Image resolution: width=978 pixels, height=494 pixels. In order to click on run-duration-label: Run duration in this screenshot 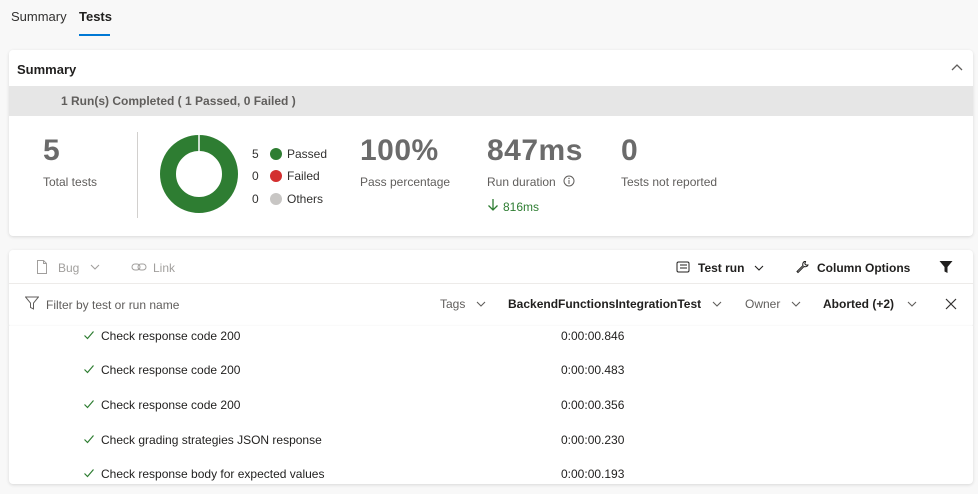, I will do `click(521, 182)`.